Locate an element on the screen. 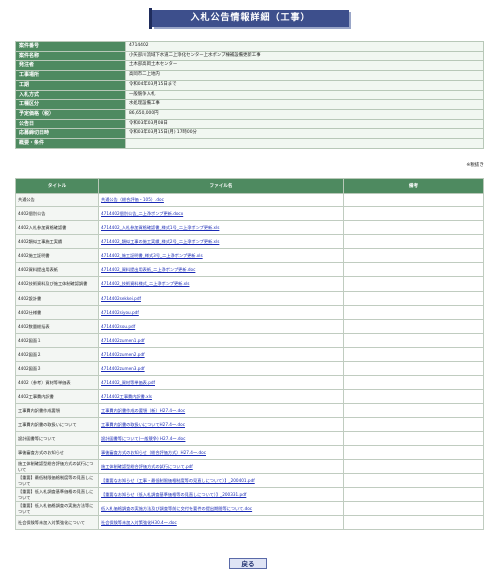 This screenshot has height=577, width=500. file-cell: 4714402sou.pdf is located at coordinates (221, 326).